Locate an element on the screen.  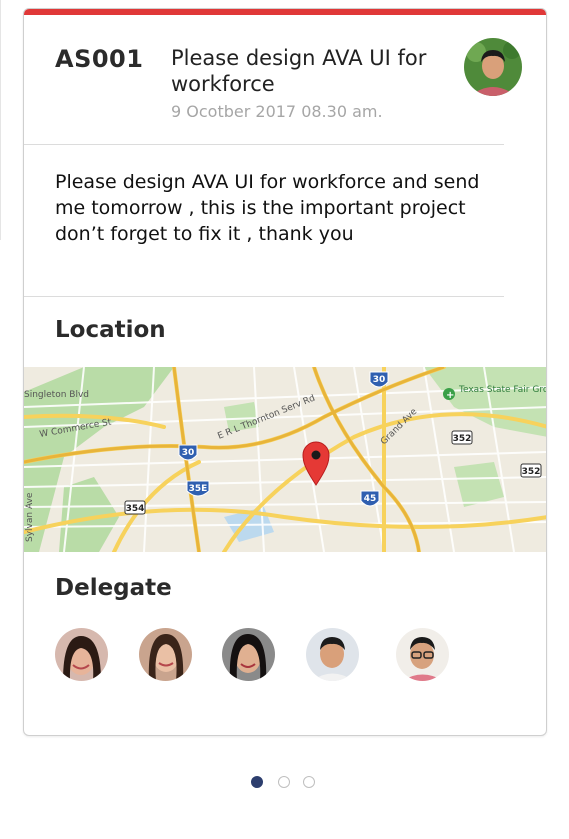
task-id: AS001 is located at coordinates (99, 59).